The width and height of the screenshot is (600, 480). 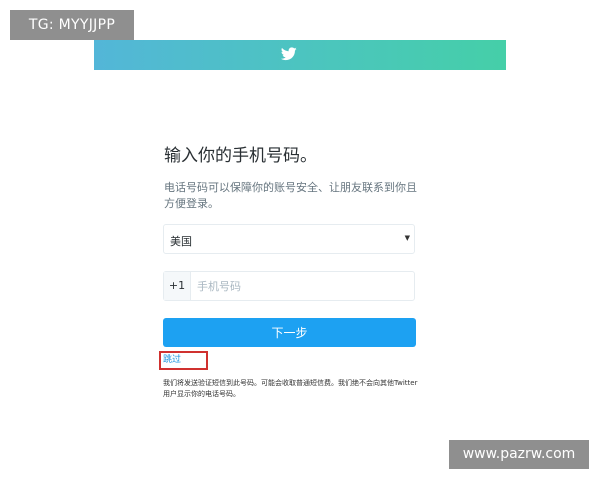 I want to click on phone-input-group: +1, so click(x=289, y=286).